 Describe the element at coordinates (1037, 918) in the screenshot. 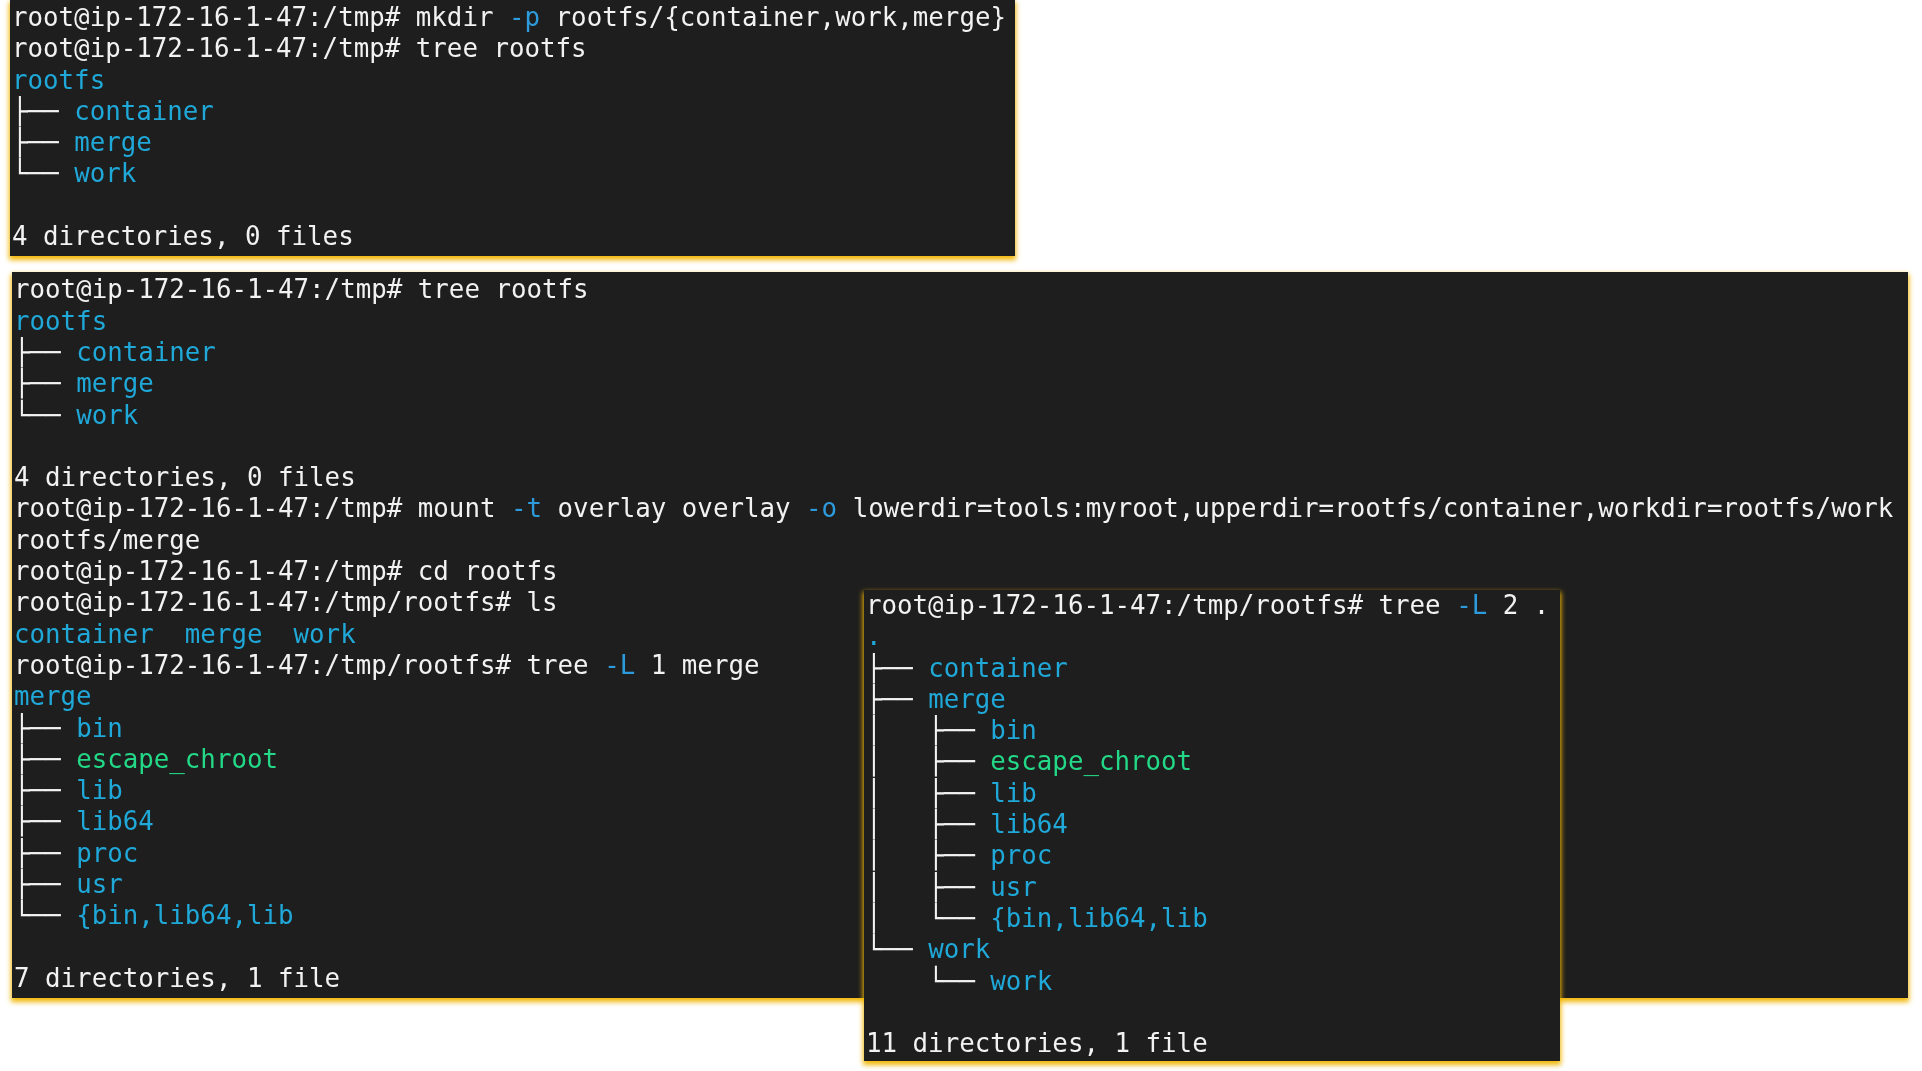

I see `terminal-line: │ └── {bin,lib64,lib` at that location.